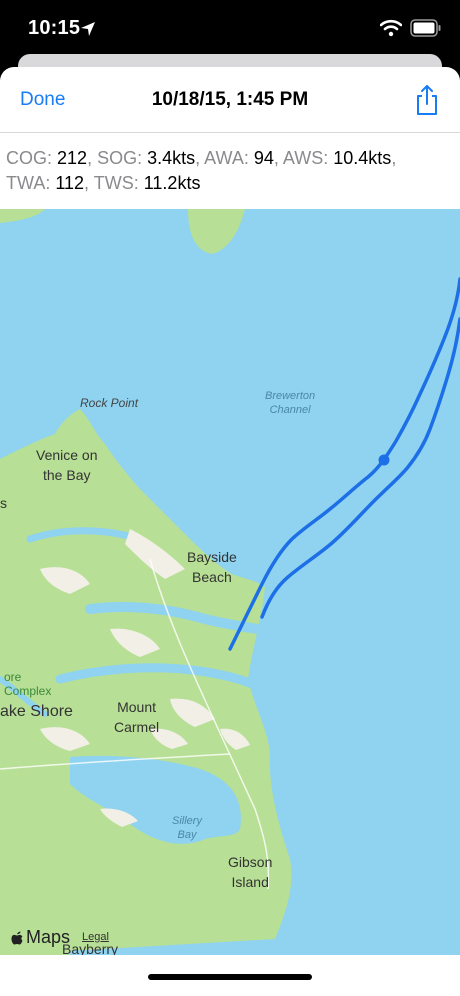 The height and width of the screenshot is (996, 460). Describe the element at coordinates (250, 882) in the screenshot. I see `place-label-gibson-line2: Island` at that location.